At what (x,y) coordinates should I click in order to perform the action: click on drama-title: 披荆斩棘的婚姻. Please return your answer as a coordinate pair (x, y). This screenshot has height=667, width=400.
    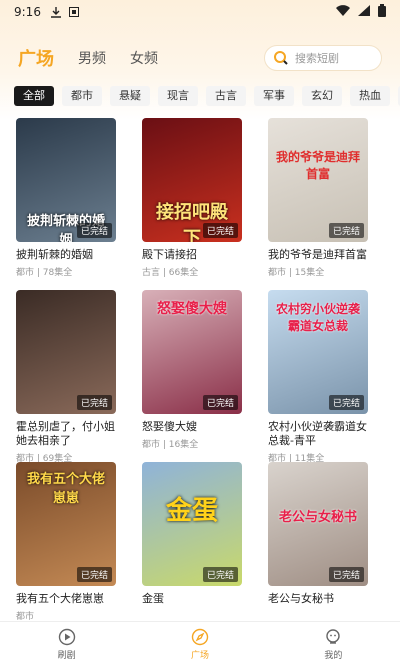
    Looking at the image, I should click on (54, 254).